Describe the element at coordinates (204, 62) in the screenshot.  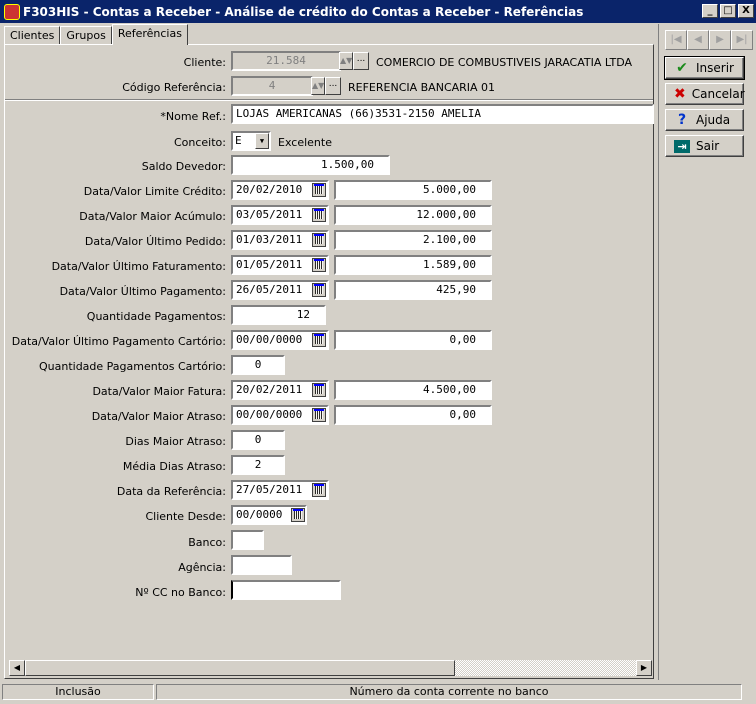
I see `cliente-label: Cliente:` at that location.